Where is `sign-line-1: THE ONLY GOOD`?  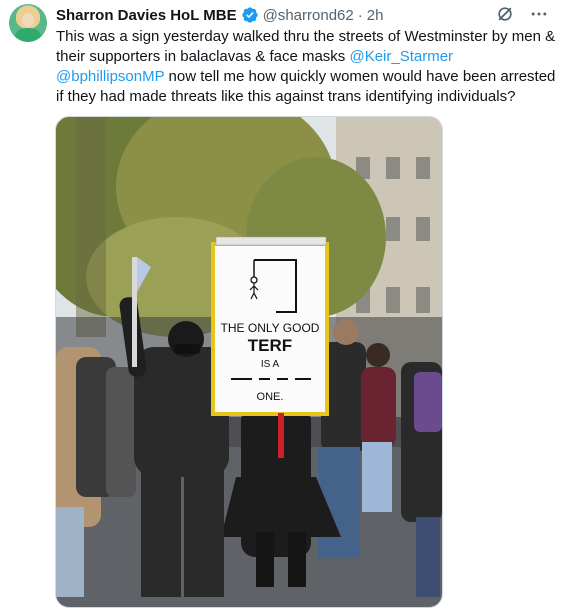
sign-line-1: THE ONLY GOOD is located at coordinates (270, 328).